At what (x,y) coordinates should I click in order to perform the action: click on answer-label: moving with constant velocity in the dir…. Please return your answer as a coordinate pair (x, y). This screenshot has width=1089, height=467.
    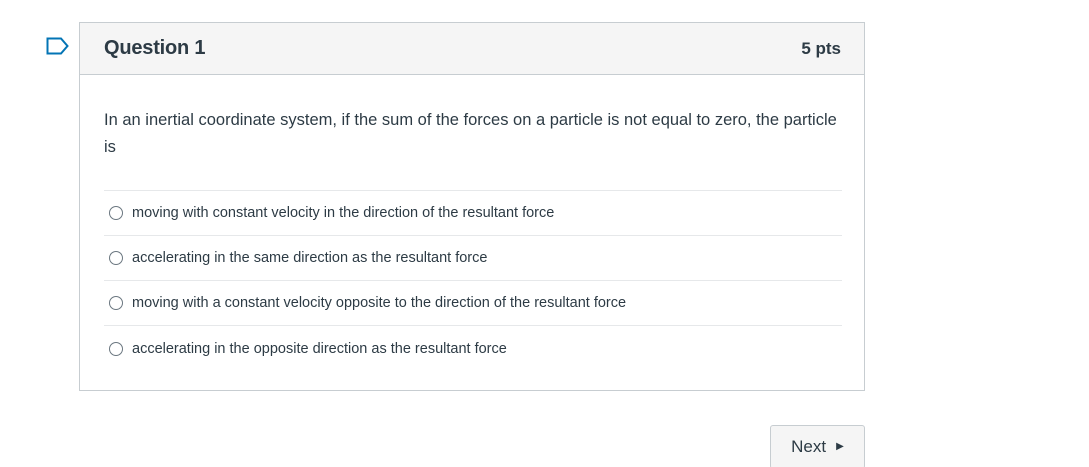
    Looking at the image, I should click on (343, 213).